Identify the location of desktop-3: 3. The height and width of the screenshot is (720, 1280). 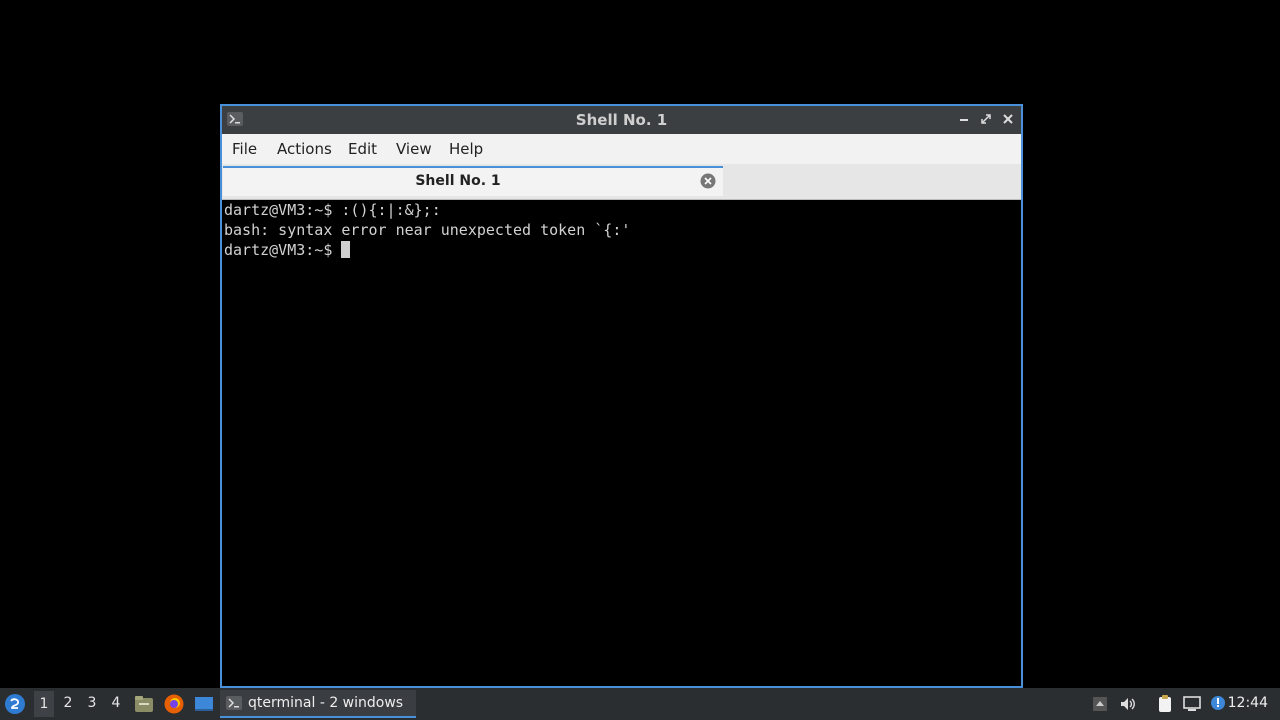
(92, 703).